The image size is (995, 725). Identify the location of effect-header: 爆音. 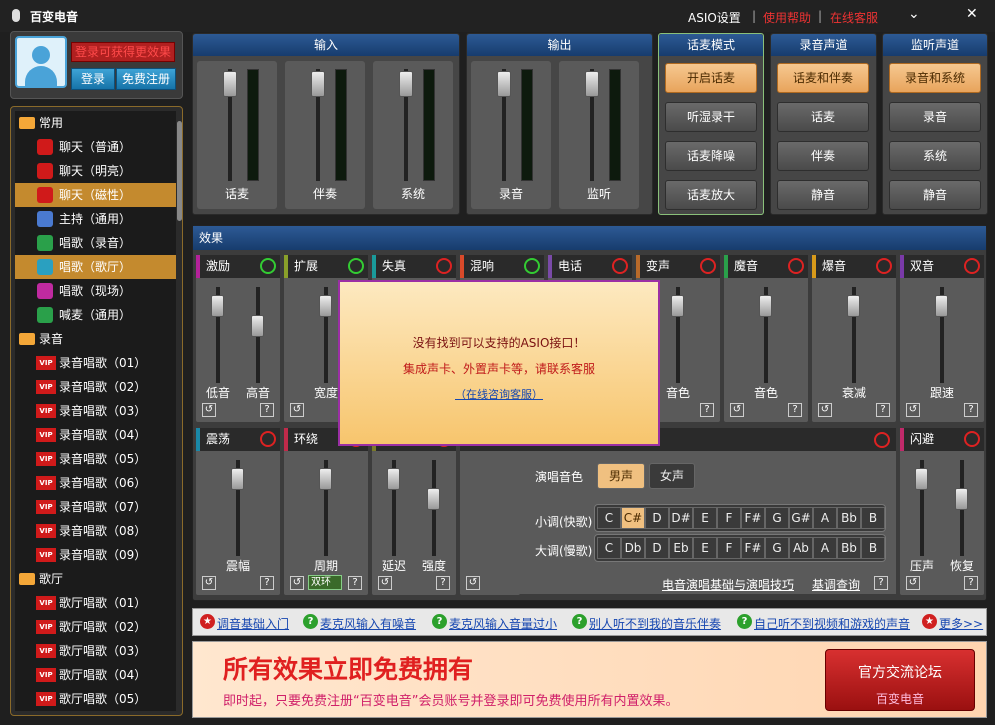
(854, 266).